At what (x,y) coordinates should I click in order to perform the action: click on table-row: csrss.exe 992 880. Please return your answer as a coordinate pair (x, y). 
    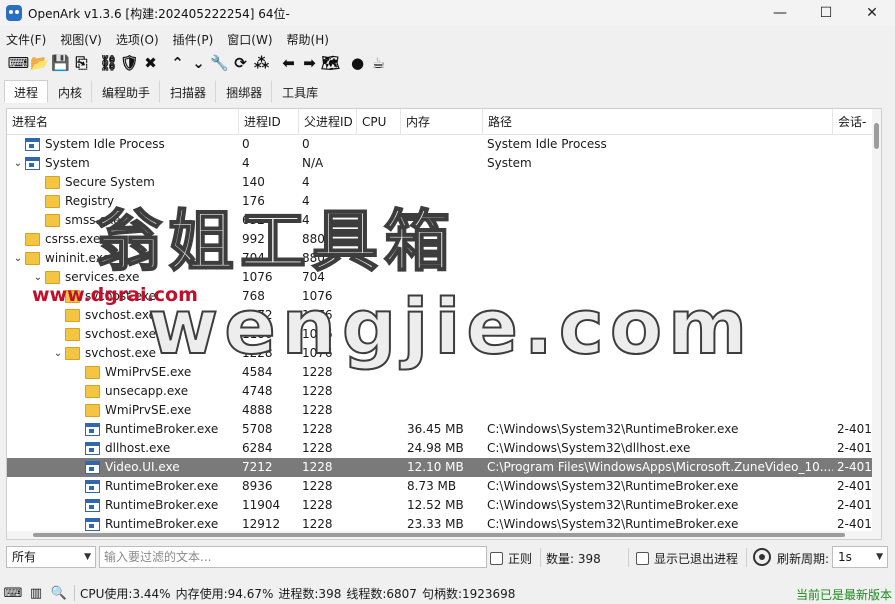
    Looking at the image, I should click on (440, 239).